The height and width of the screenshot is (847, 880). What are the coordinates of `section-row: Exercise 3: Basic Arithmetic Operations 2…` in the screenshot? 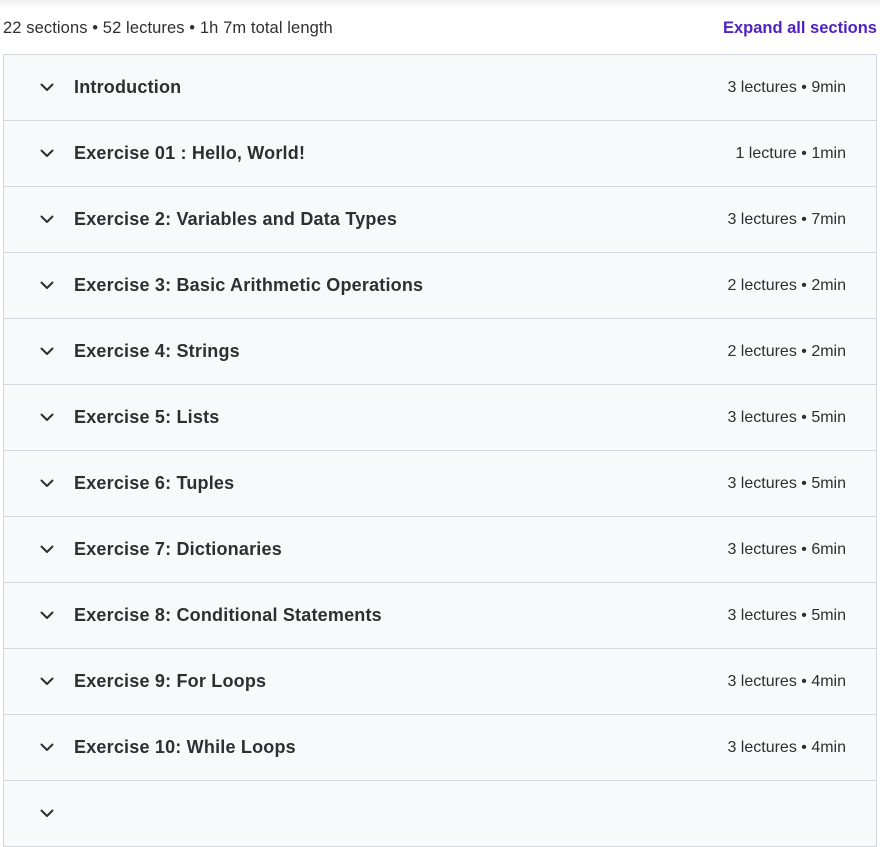 It's located at (440, 286).